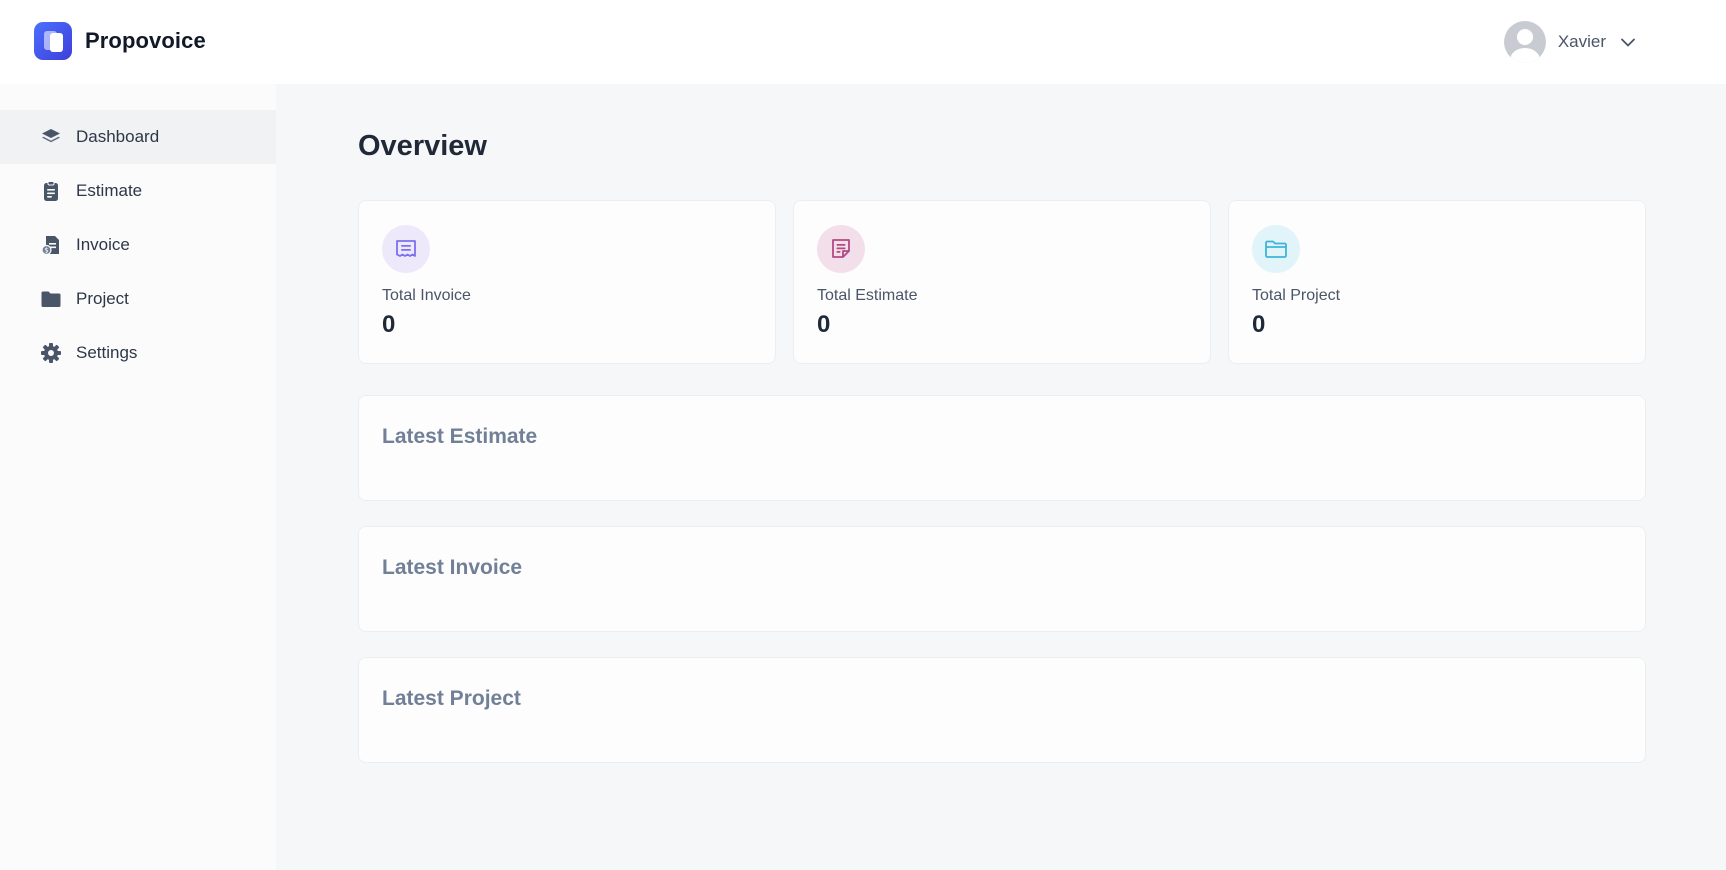 This screenshot has width=1726, height=870. What do you see at coordinates (867, 295) in the screenshot?
I see `stat-label: Total Estimate` at bounding box center [867, 295].